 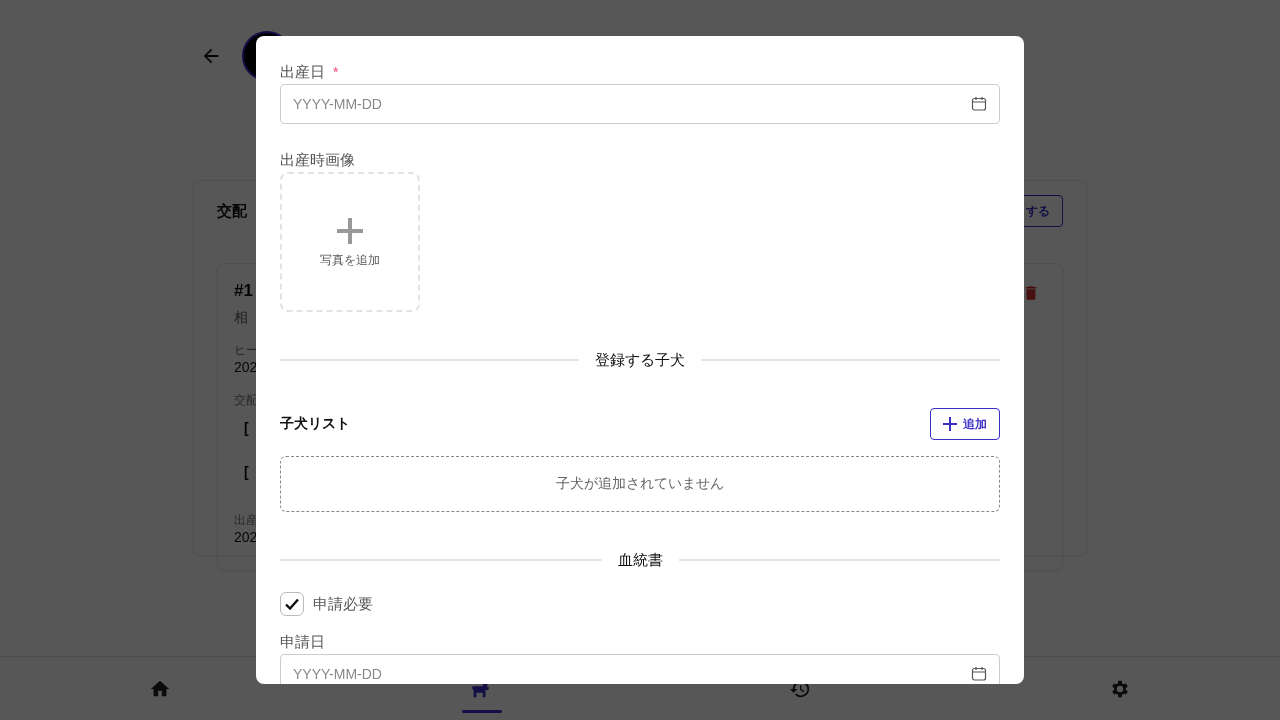 What do you see at coordinates (336, 72) in the screenshot?
I see `required-mark: *` at bounding box center [336, 72].